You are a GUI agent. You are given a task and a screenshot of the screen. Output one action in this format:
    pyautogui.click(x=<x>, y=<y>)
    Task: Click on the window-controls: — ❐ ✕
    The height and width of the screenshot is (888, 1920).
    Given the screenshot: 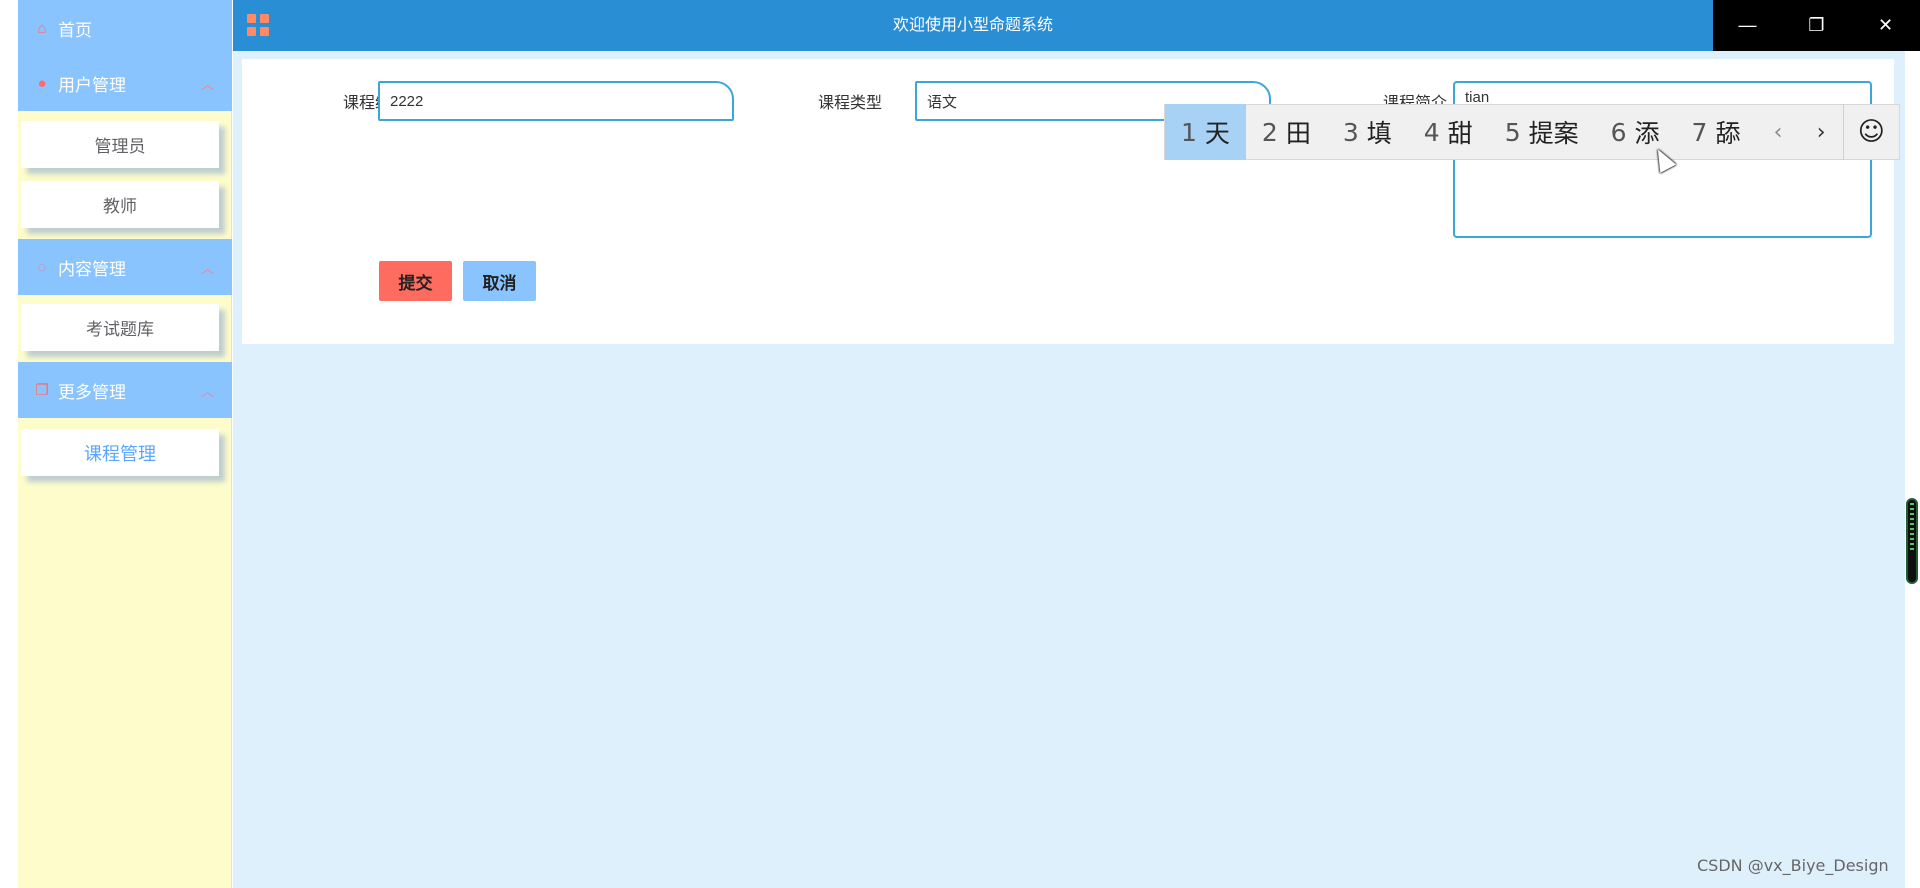 What is the action you would take?
    pyautogui.click(x=1816, y=25)
    